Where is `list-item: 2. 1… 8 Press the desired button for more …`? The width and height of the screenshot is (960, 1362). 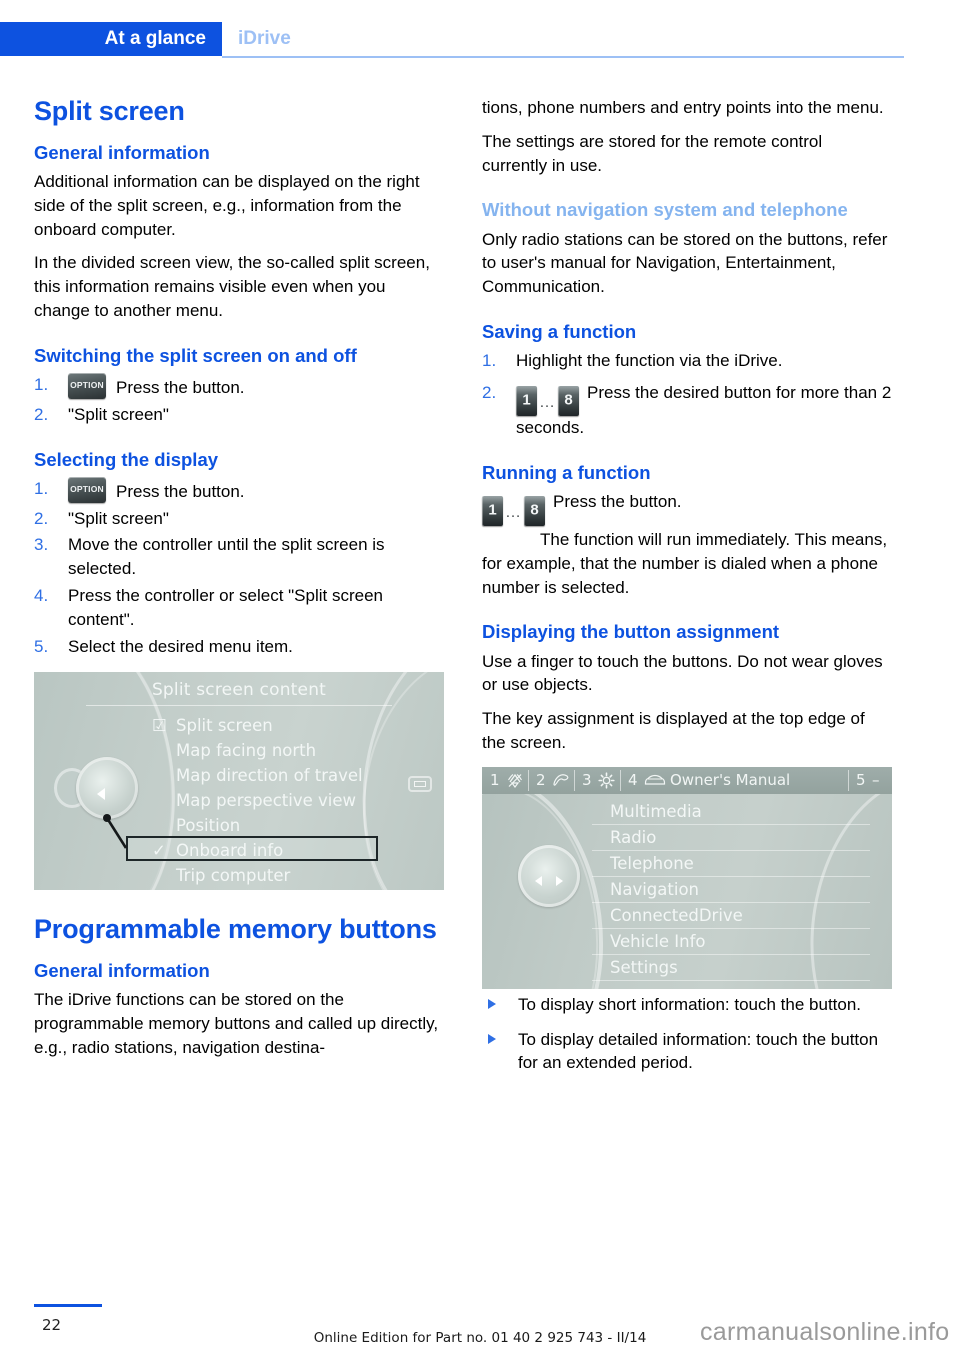
list-item: 2. 1… 8 Press the desired button for more … is located at coordinates (687, 410).